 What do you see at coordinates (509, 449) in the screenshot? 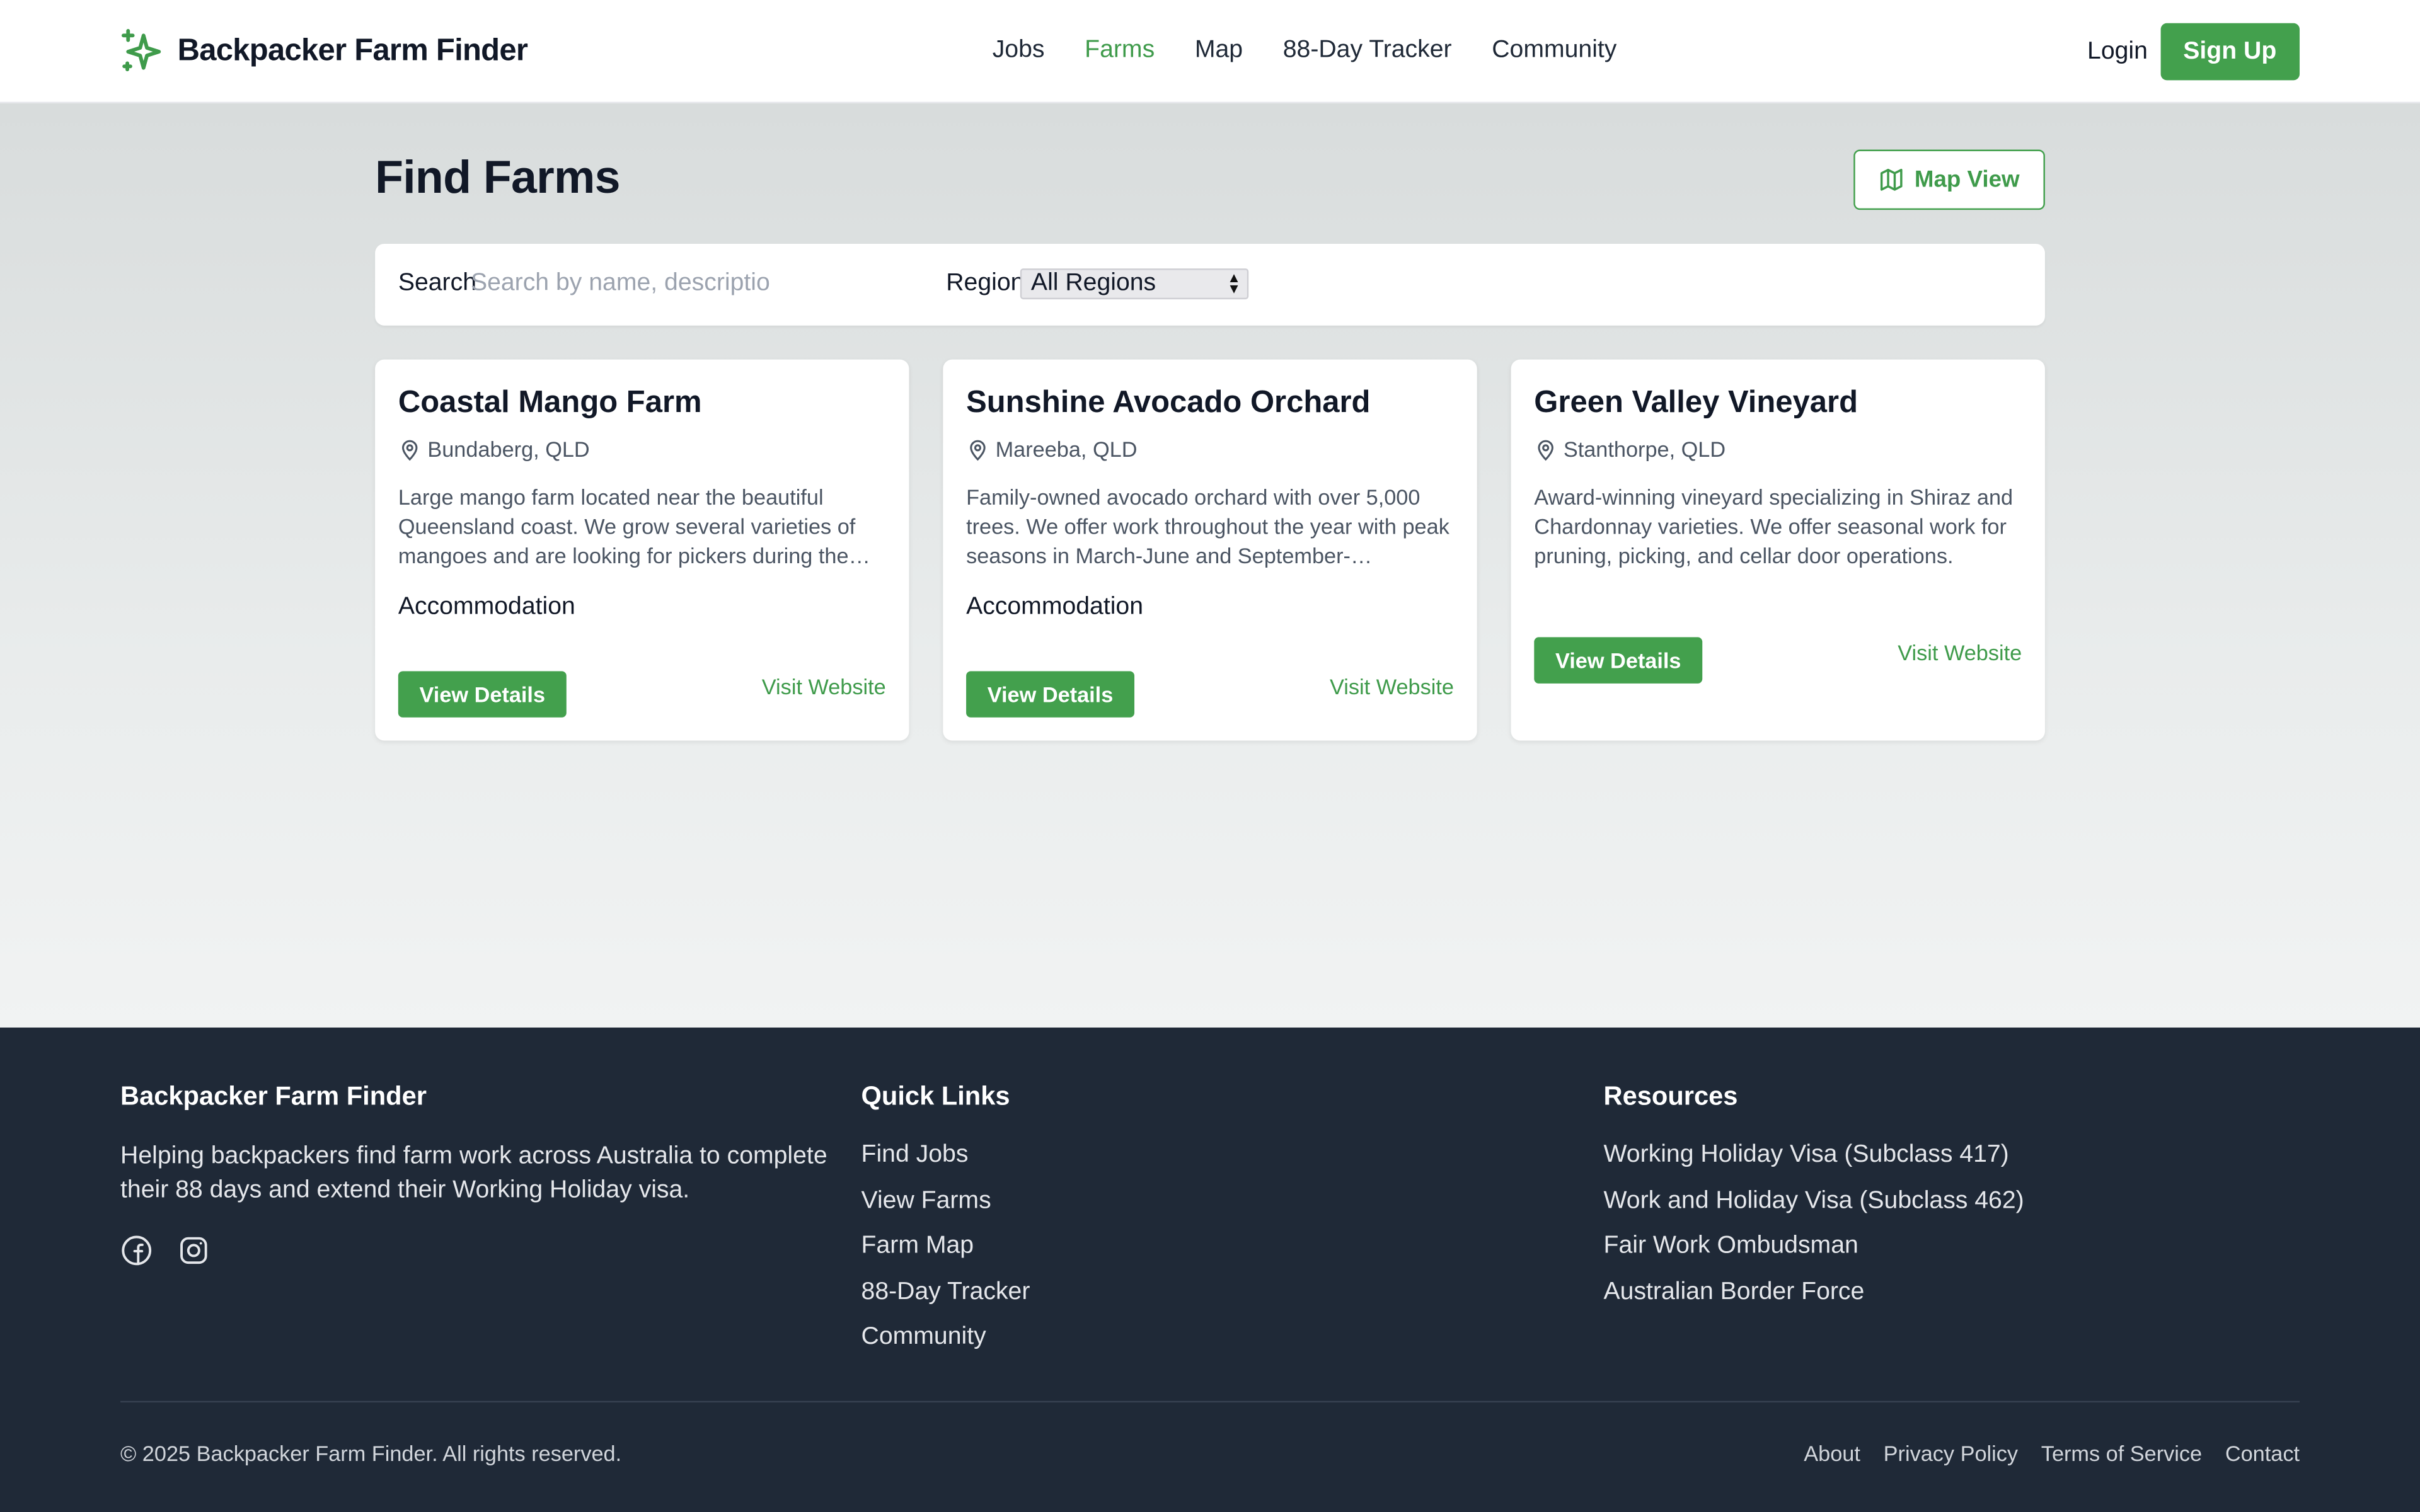
I see `farm-location-text: Bundaberg, QLD` at bounding box center [509, 449].